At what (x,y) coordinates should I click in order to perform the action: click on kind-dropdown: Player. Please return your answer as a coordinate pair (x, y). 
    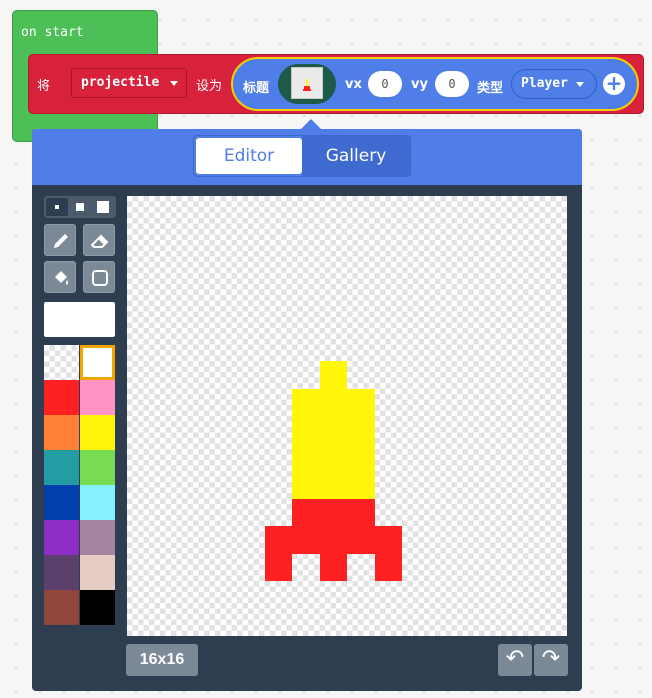
    Looking at the image, I should click on (554, 84).